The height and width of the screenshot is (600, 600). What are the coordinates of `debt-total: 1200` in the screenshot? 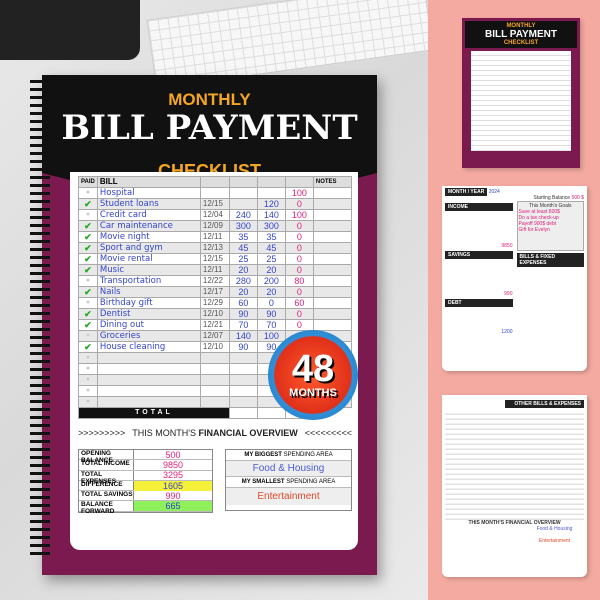 It's located at (507, 332).